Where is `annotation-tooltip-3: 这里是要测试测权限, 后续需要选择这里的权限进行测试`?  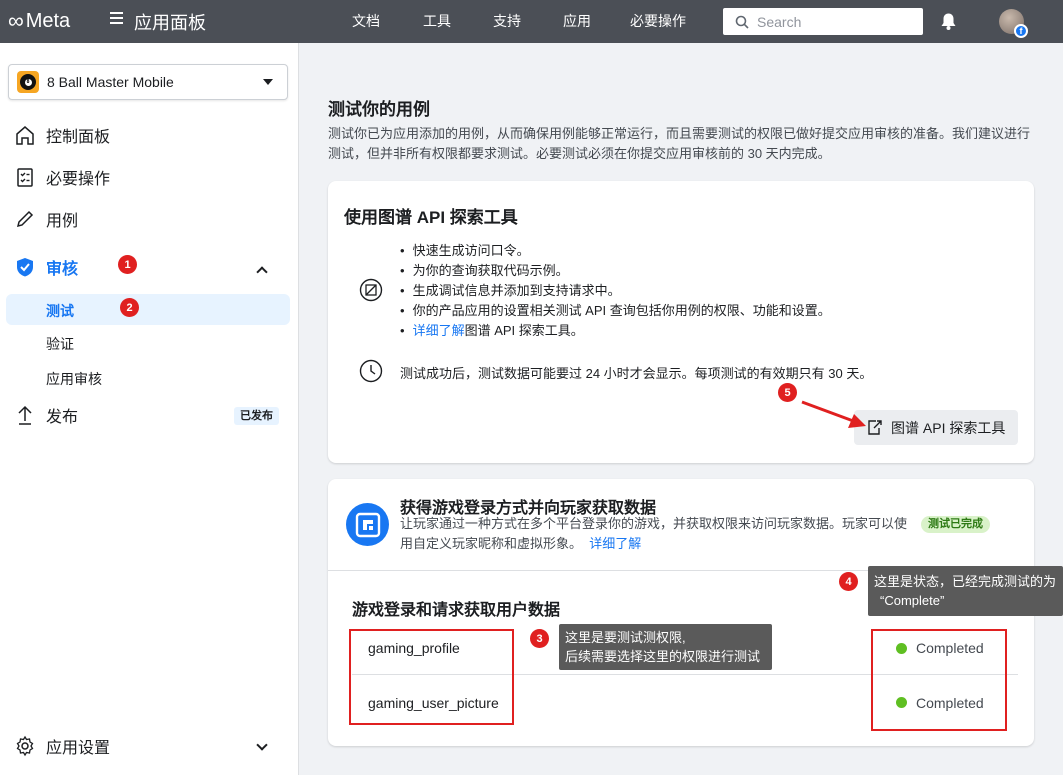 annotation-tooltip-3: 这里是要测试测权限, 后续需要选择这里的权限进行测试 is located at coordinates (665, 647).